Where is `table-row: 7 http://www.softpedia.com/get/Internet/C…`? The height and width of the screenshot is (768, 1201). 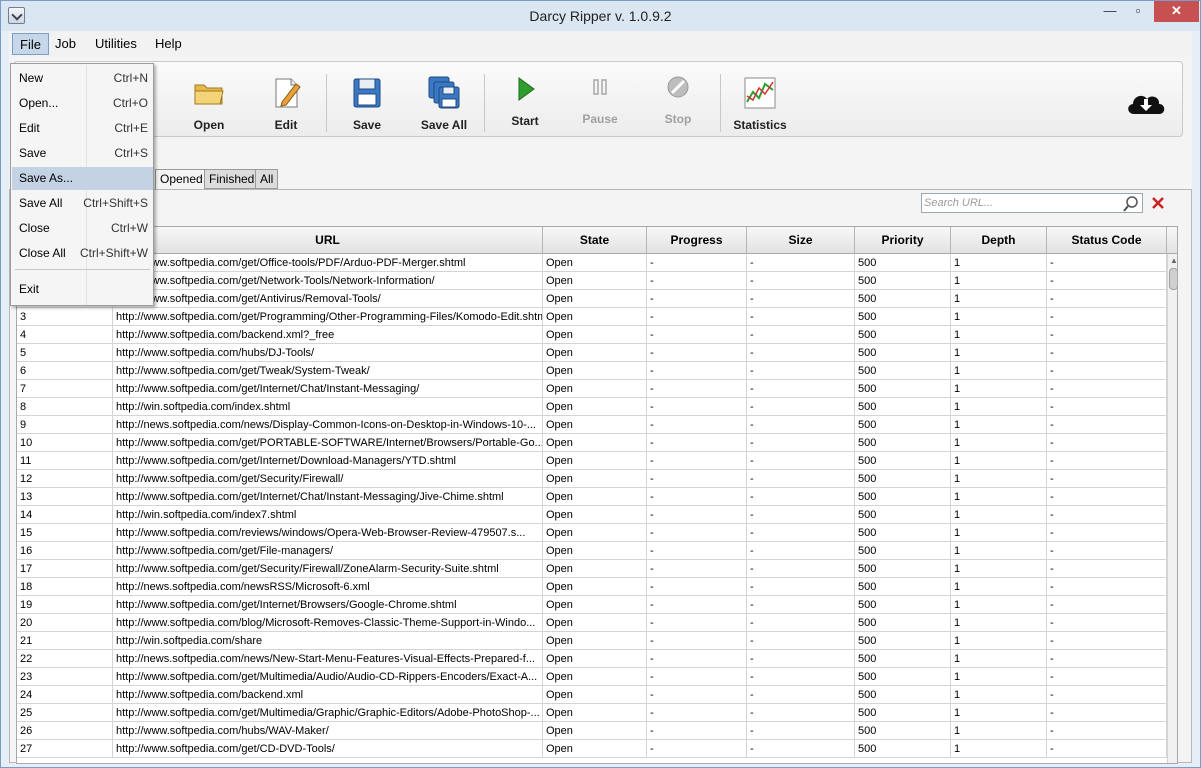 table-row: 7 http://www.softpedia.com/get/Internet/C… is located at coordinates (592, 389).